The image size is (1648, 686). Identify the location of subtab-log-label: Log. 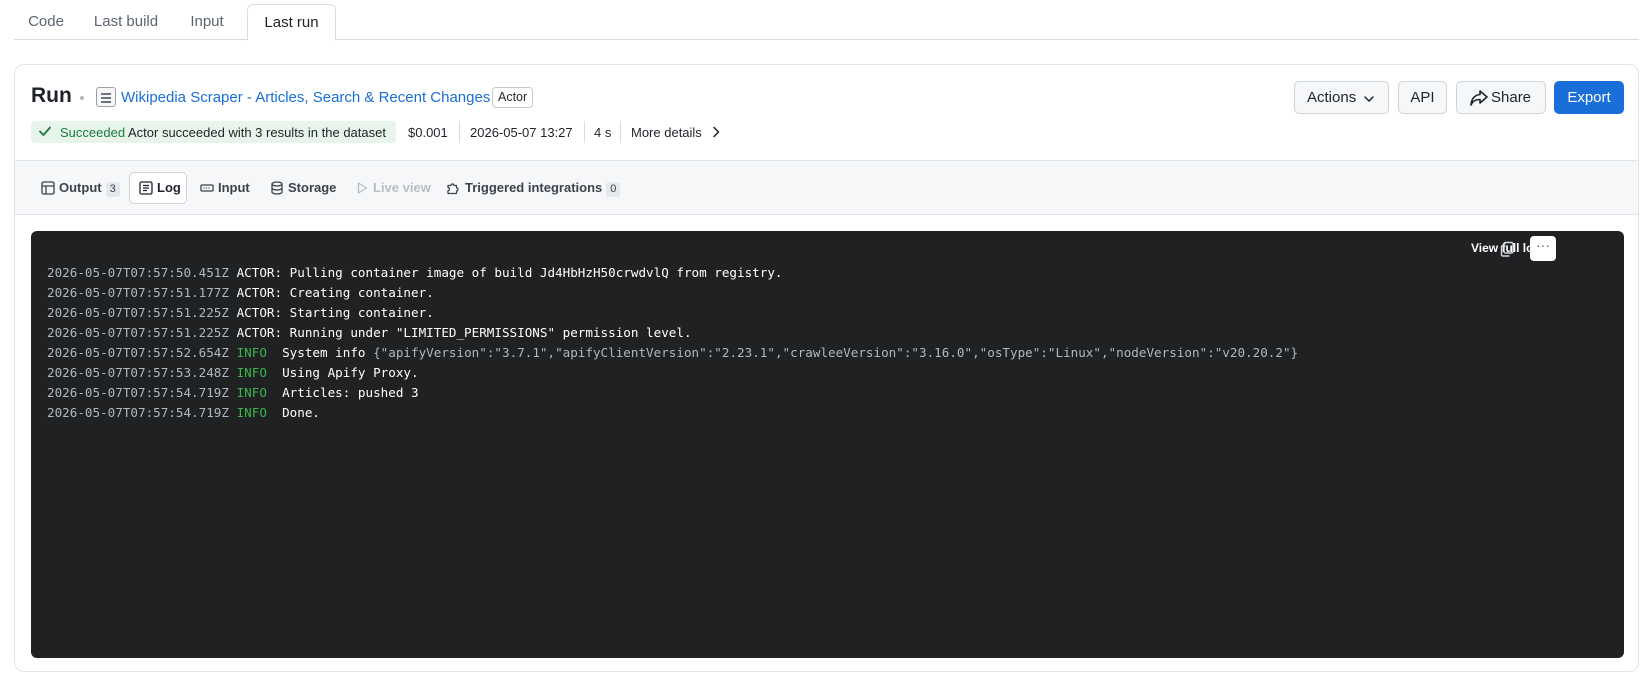
(169, 187).